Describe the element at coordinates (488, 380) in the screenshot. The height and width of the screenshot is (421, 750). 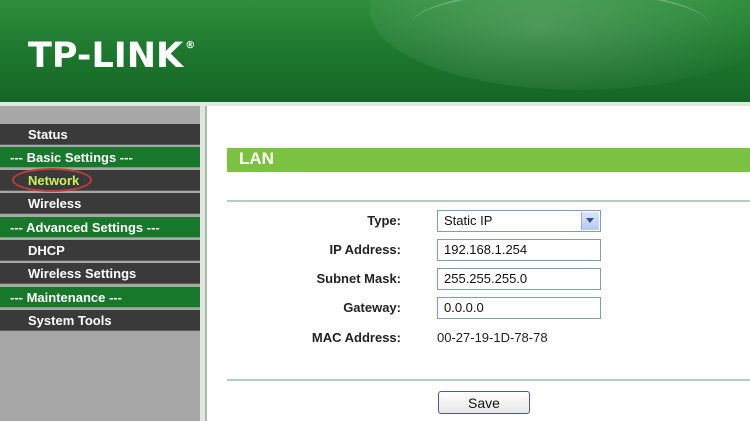
I see `section-divider-bottom` at that location.